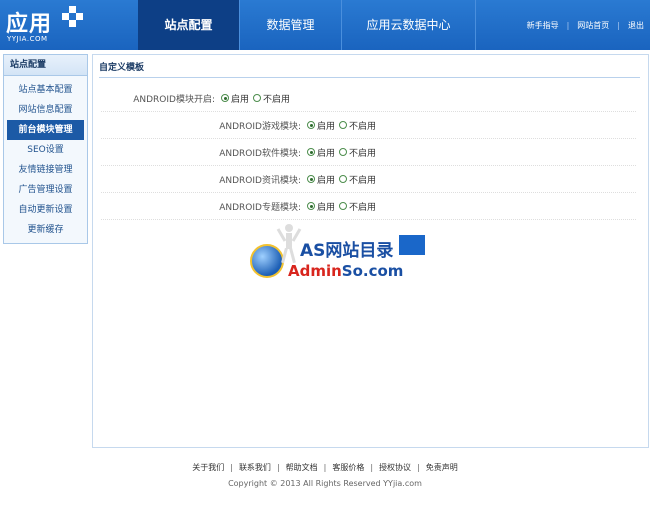 This screenshot has height=505, width=650. I want to click on beginner-guide-link: 新手指导, so click(543, 25).